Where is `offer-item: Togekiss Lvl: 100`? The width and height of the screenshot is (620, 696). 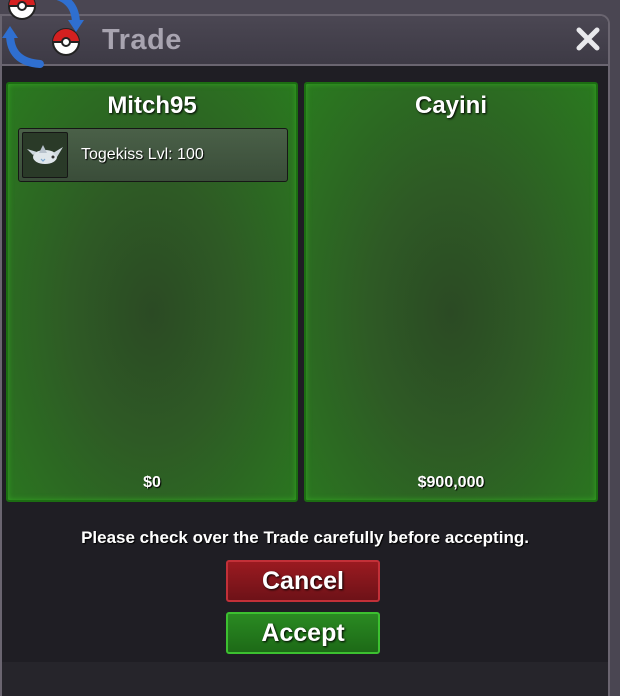
offer-item: Togekiss Lvl: 100 is located at coordinates (153, 155).